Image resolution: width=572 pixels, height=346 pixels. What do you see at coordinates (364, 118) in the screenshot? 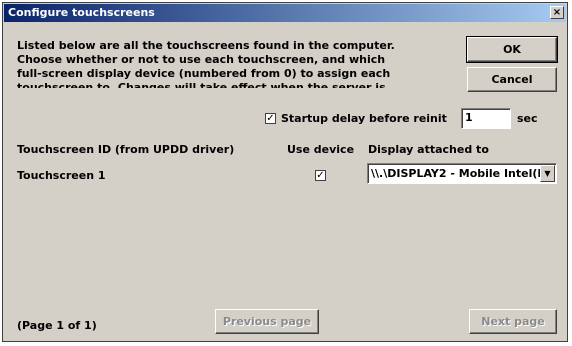
I see `startup-delay-label: Startup delay before reinit` at bounding box center [364, 118].